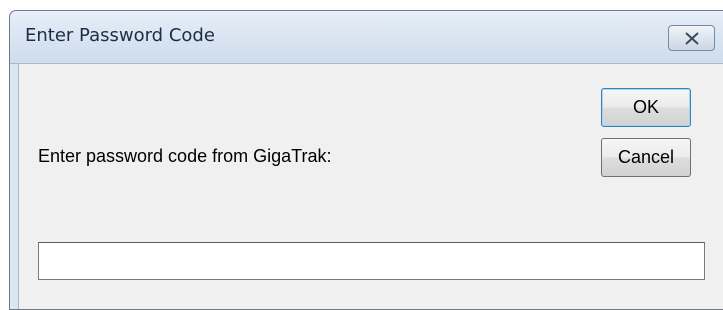 The image size is (723, 310). Describe the element at coordinates (646, 107) in the screenshot. I see `ok-button: OK` at that location.